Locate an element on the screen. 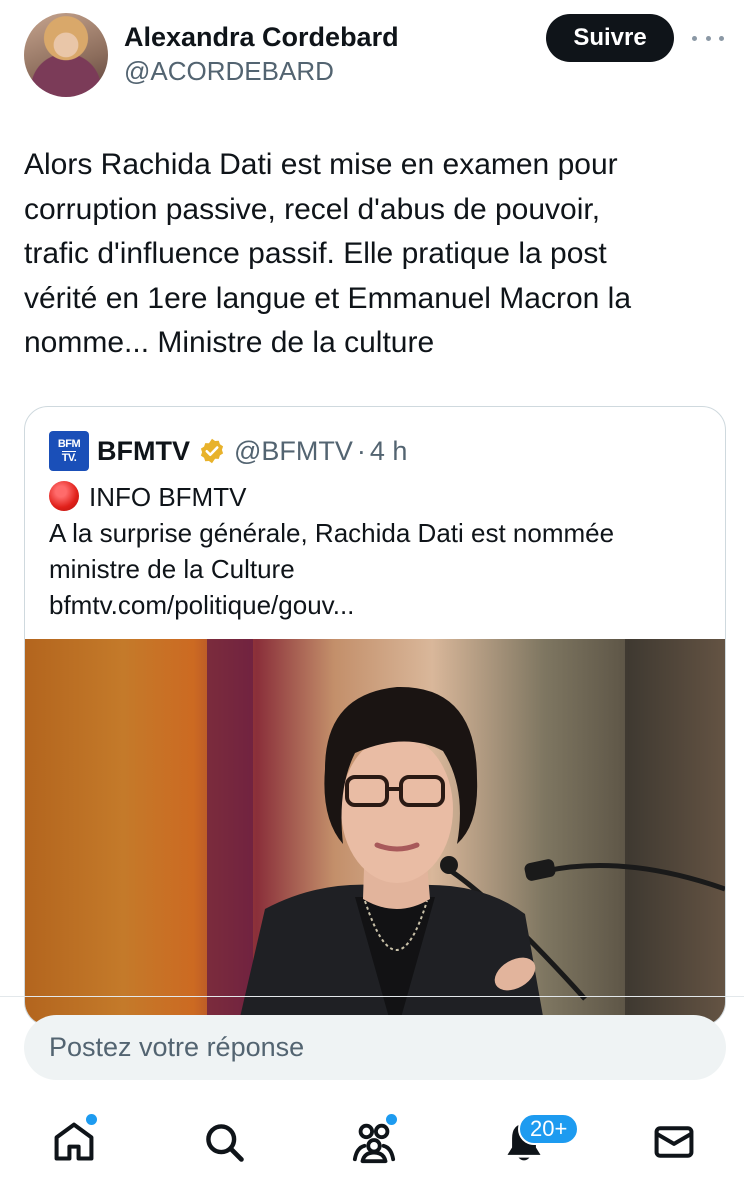  nav-communities is located at coordinates (374, 1142).